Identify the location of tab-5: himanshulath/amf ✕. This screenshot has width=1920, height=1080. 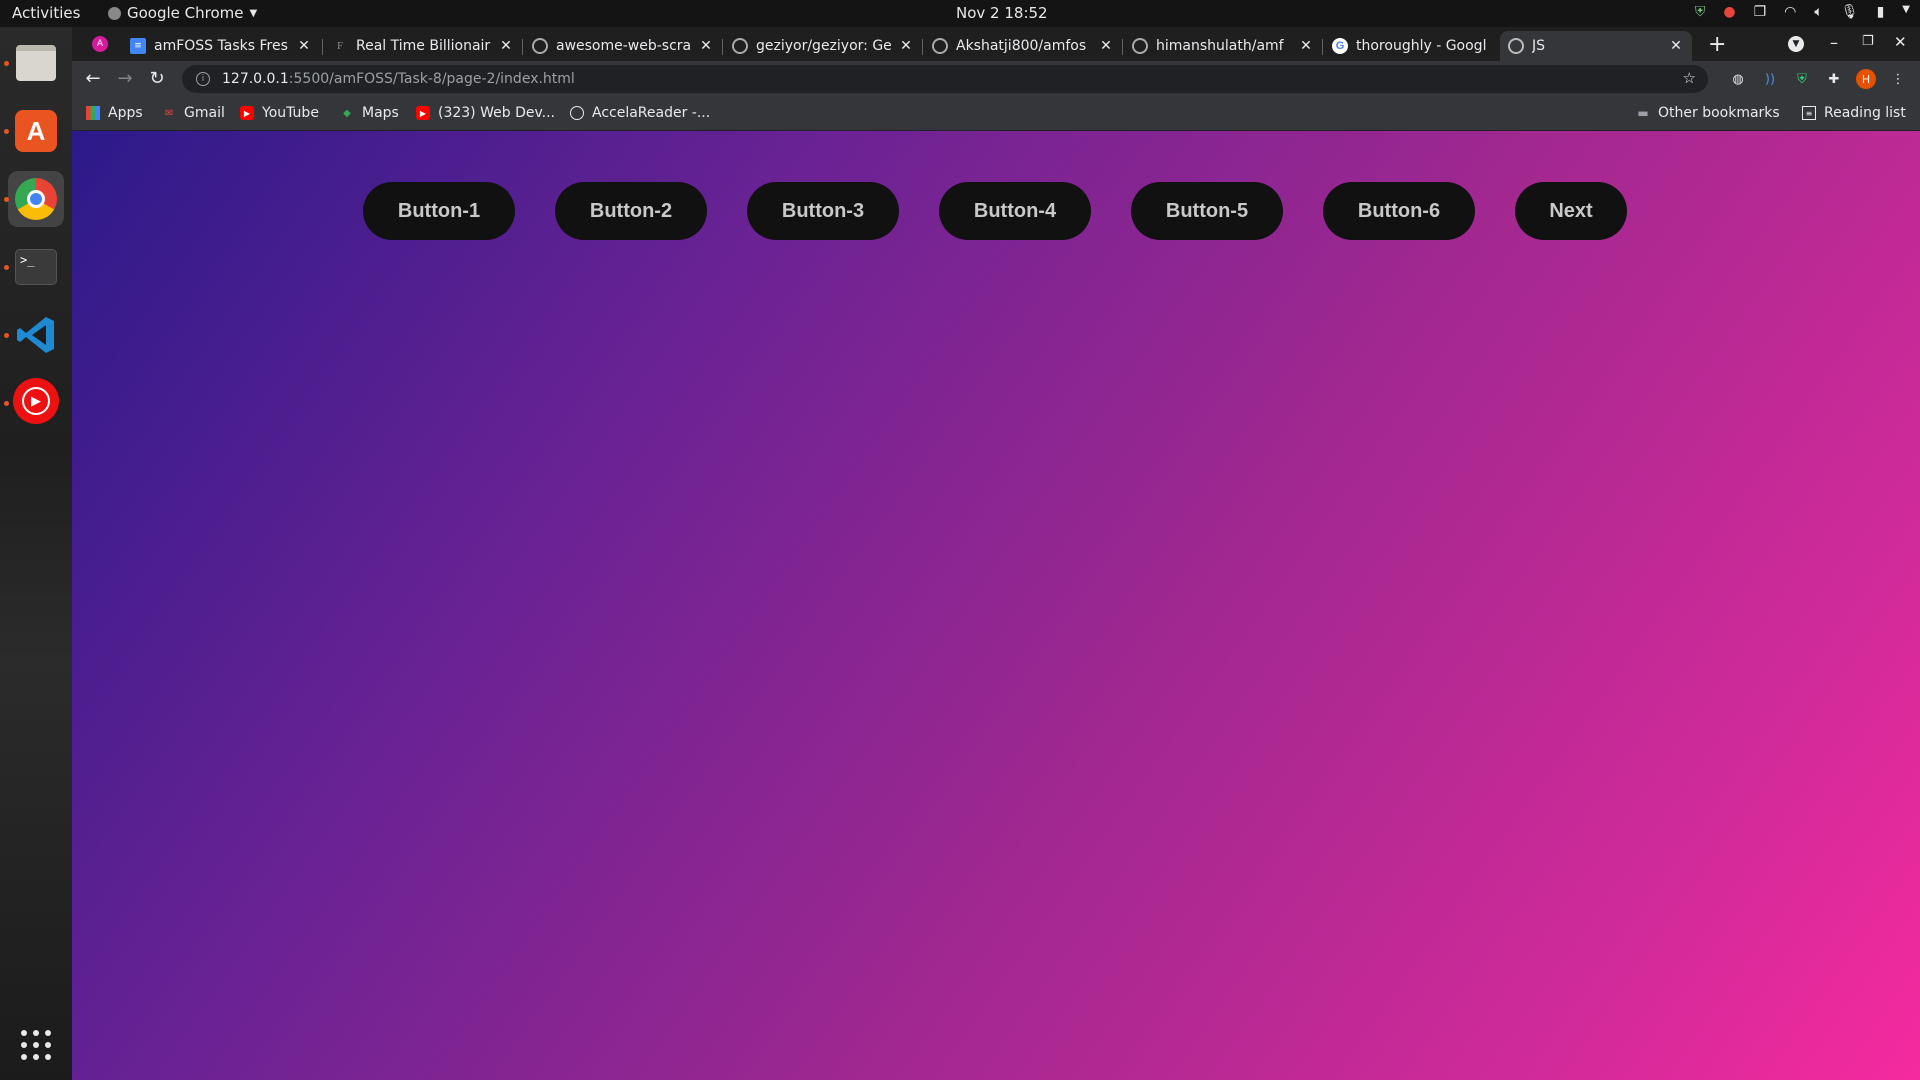
(1223, 46).